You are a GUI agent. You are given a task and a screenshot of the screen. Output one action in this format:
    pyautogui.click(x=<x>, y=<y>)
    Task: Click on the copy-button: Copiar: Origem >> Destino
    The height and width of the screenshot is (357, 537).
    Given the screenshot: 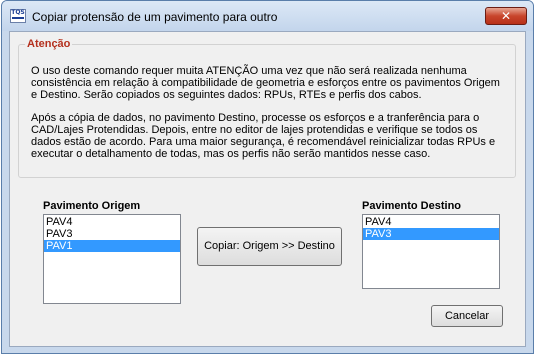 What is the action you would take?
    pyautogui.click(x=269, y=246)
    